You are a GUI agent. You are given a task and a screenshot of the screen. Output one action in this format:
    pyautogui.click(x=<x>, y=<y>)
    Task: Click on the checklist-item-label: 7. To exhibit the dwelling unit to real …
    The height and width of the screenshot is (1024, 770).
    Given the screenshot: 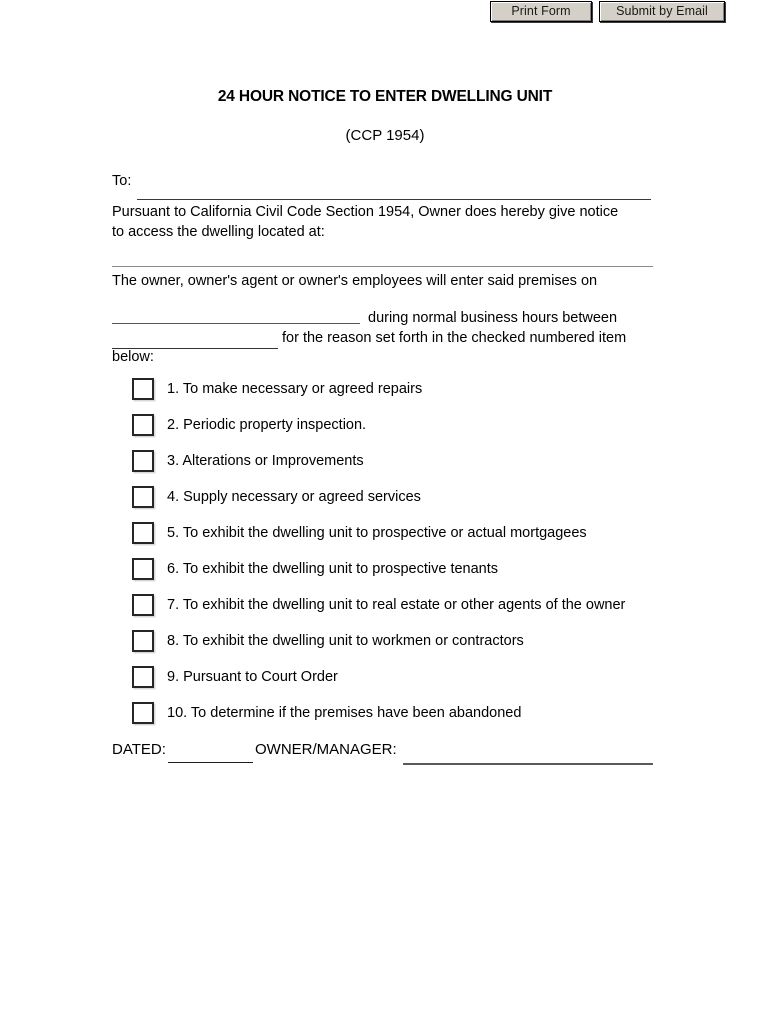 What is the action you would take?
    pyautogui.click(x=396, y=605)
    